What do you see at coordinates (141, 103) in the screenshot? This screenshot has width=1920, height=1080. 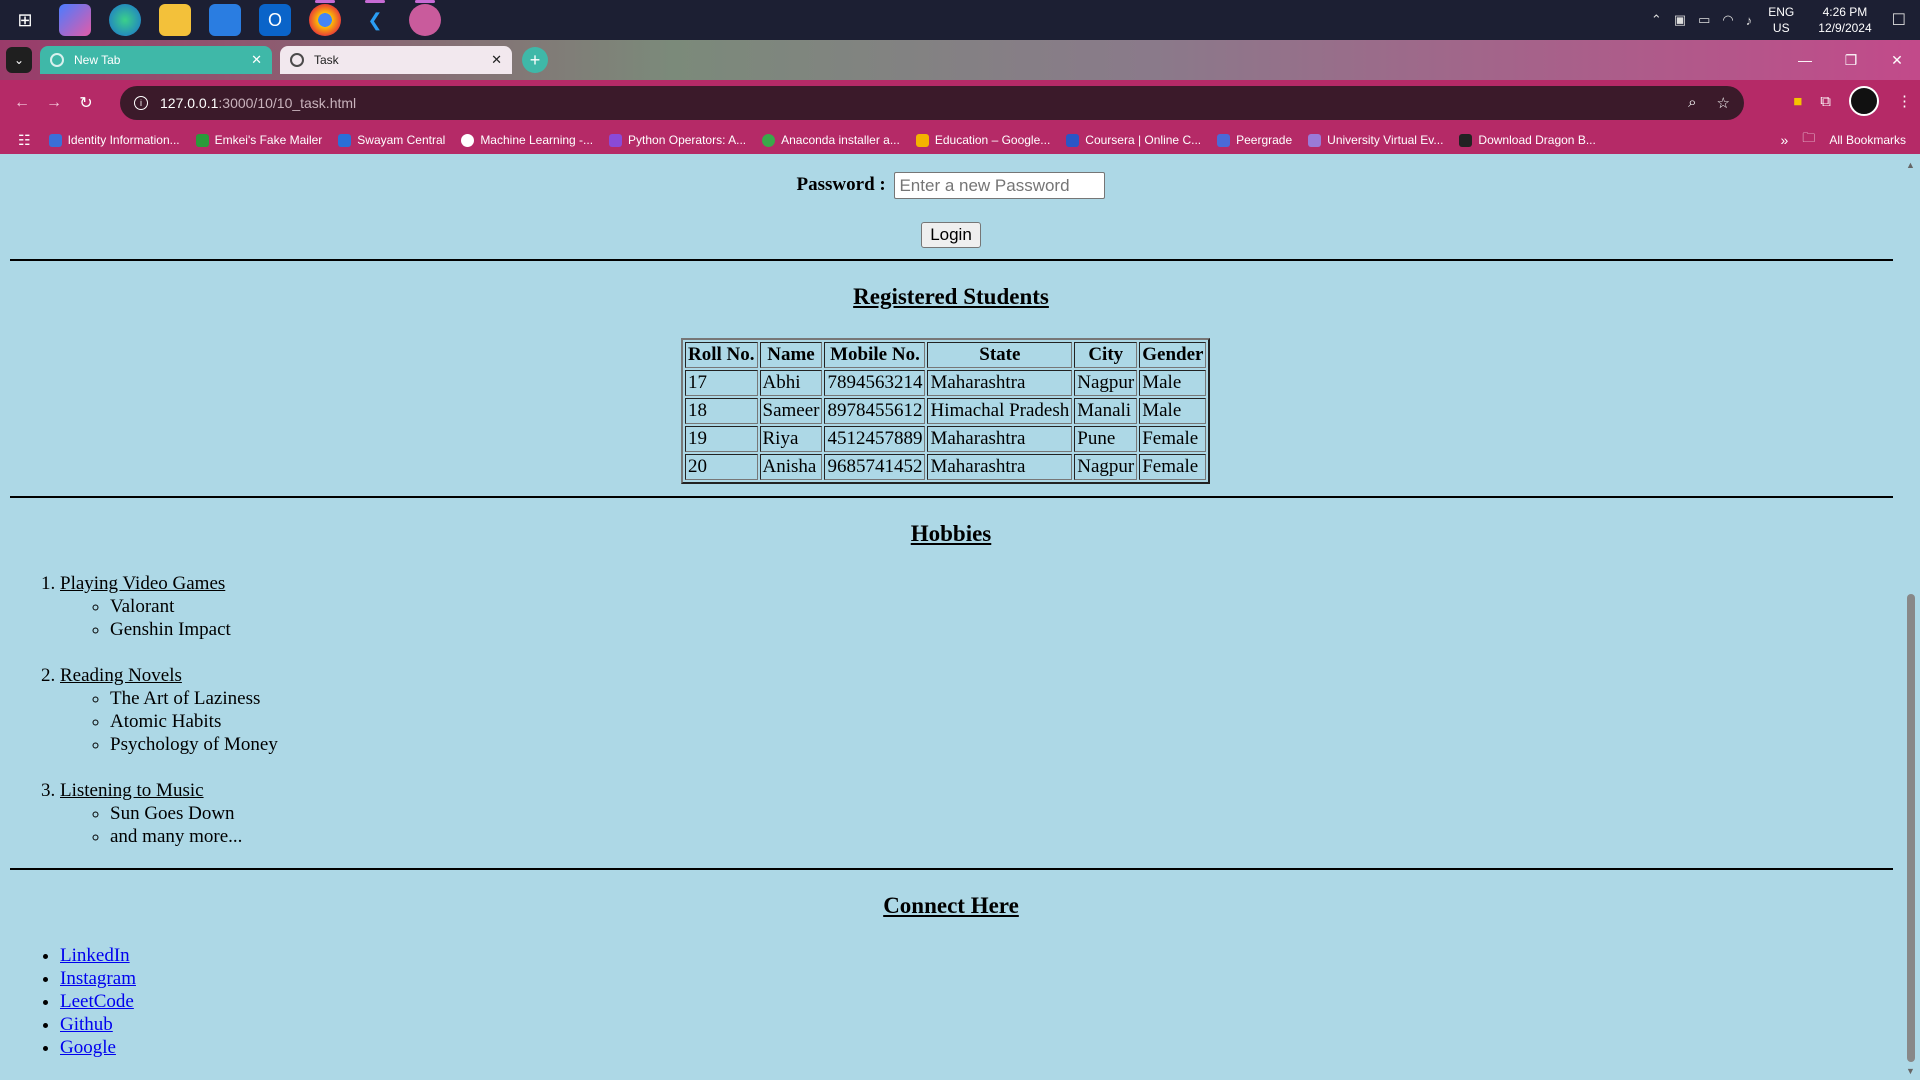 I see `site-info-icon: i` at bounding box center [141, 103].